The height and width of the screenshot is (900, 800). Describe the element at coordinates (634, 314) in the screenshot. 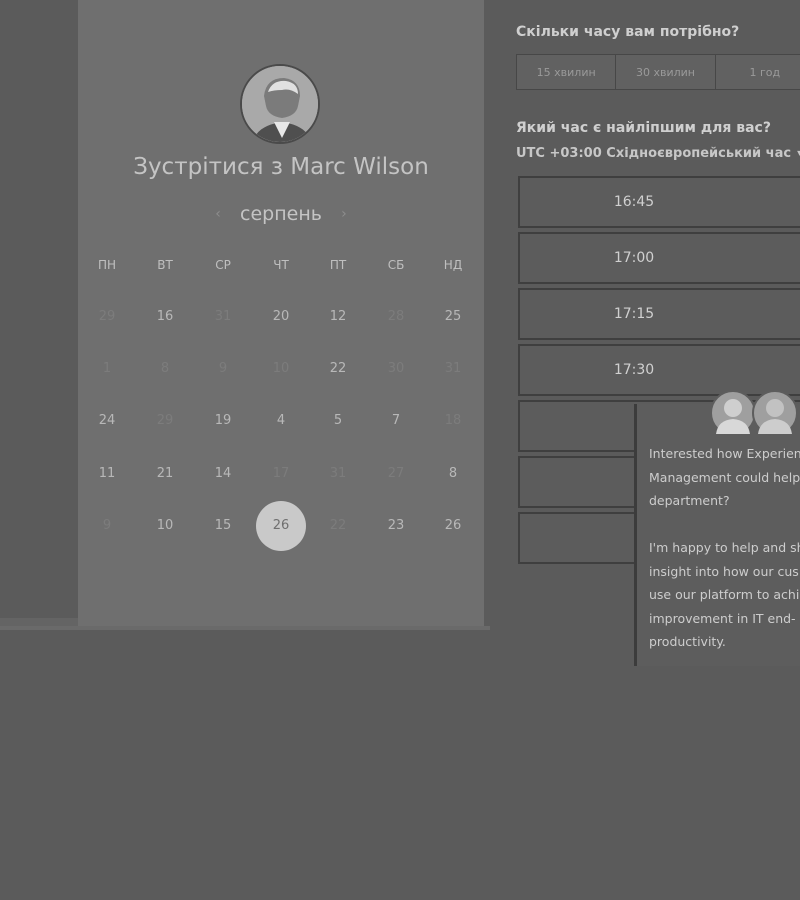

I see `time-slot-label: 17:15` at that location.